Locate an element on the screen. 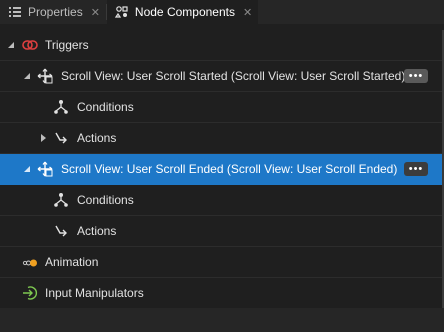 This screenshot has height=332, width=444. tab-node-components-label: Node Components is located at coordinates (184, 12).